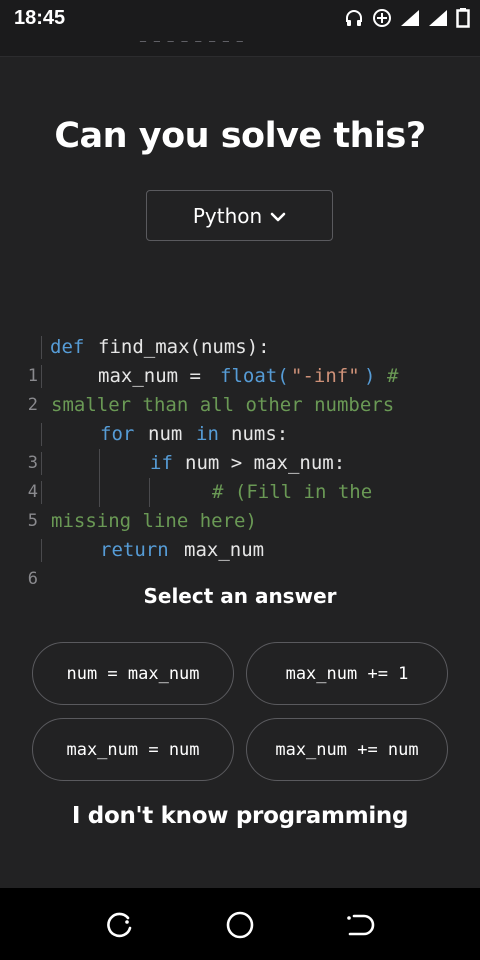  I want to click on code-token: float(, so click(254, 376).